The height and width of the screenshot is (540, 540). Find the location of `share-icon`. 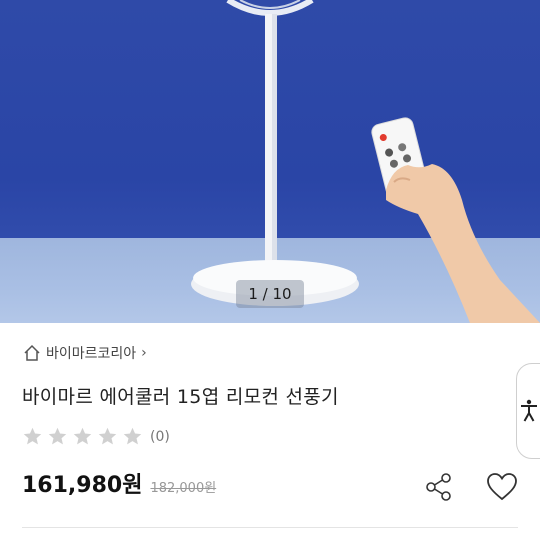

share-icon is located at coordinates (439, 487).